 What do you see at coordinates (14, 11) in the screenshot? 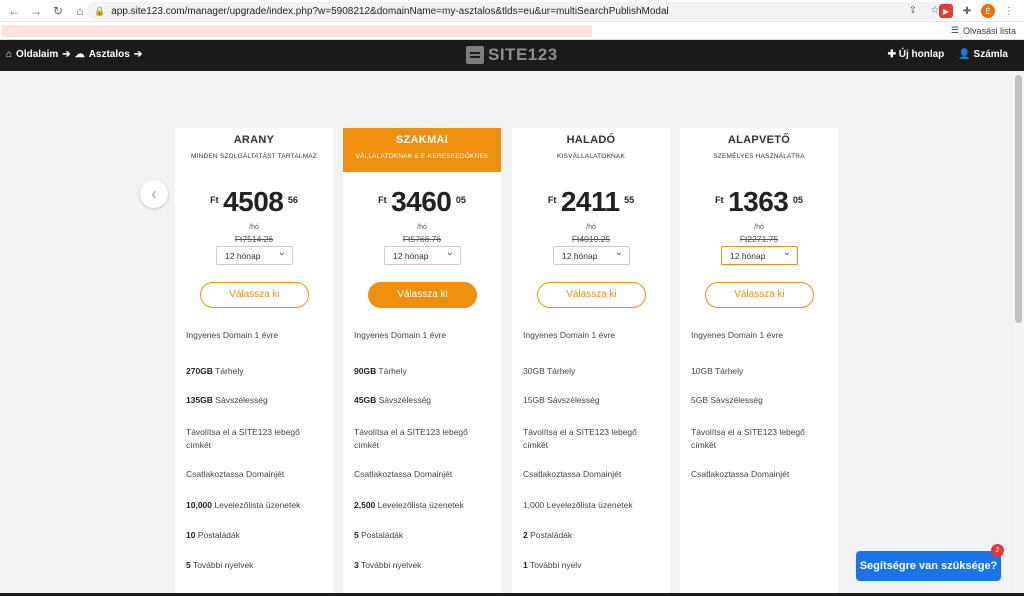
I see `back-icon: ←` at bounding box center [14, 11].